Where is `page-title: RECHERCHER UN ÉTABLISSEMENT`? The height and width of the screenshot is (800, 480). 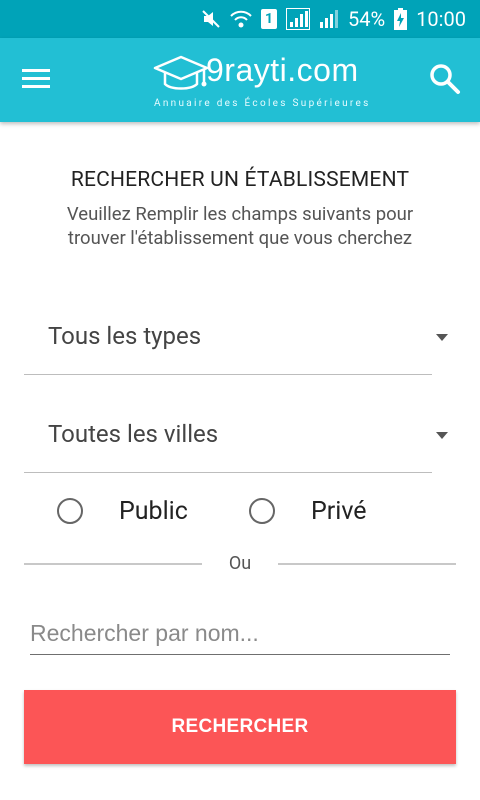
page-title: RECHERCHER UN ÉTABLISSEMENT is located at coordinates (240, 180).